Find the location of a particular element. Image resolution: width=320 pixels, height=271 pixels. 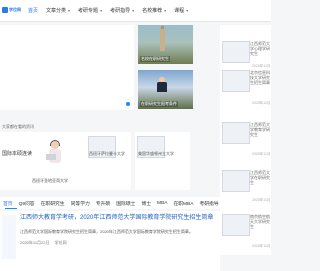

tower-body is located at coordinates (162, 40).